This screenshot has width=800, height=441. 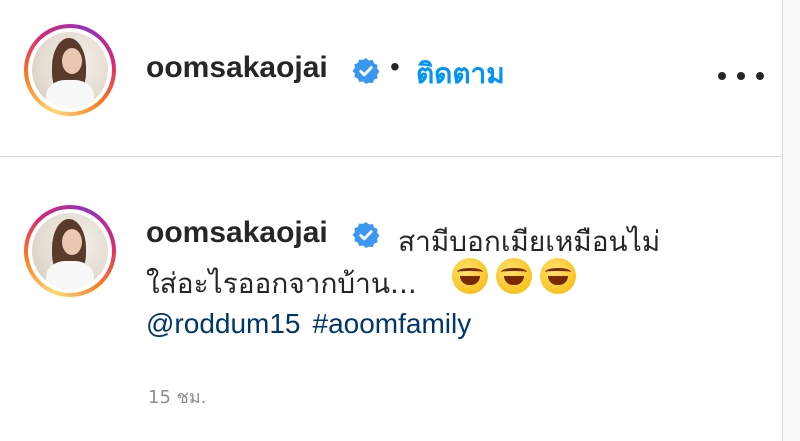 What do you see at coordinates (391, 156) in the screenshot?
I see `divider` at bounding box center [391, 156].